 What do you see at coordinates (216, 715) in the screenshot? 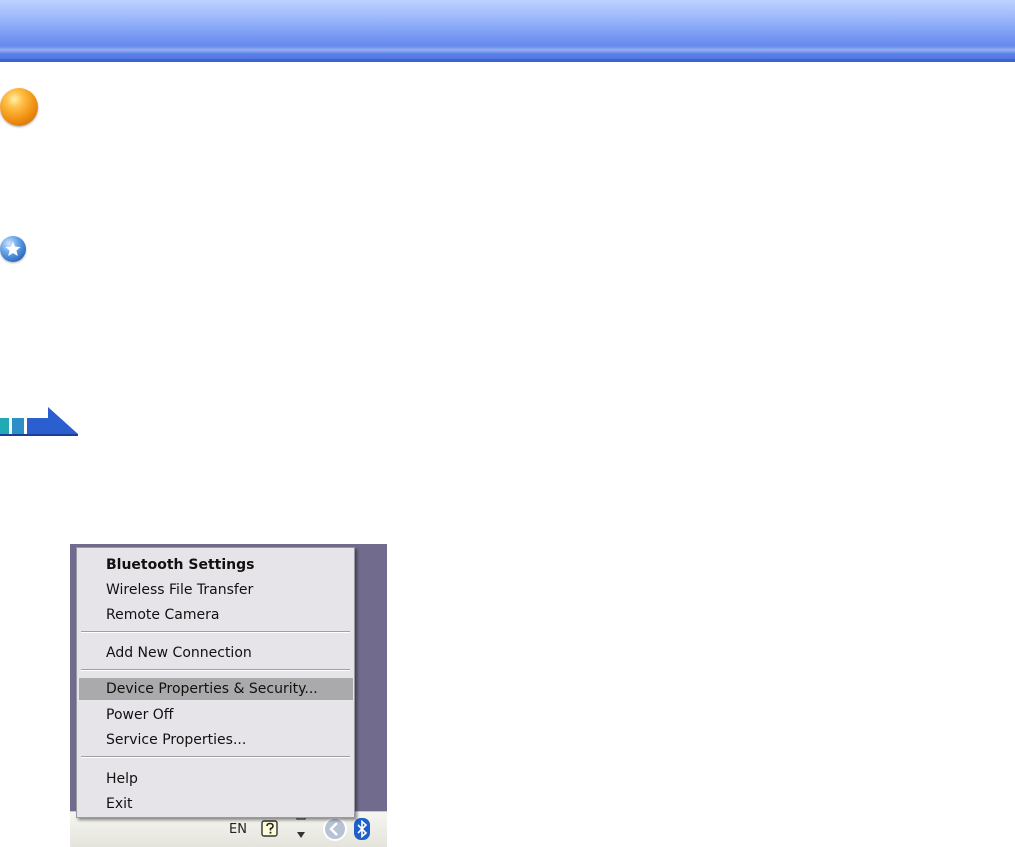
I see `menu-item-power-off: Power Off` at bounding box center [216, 715].